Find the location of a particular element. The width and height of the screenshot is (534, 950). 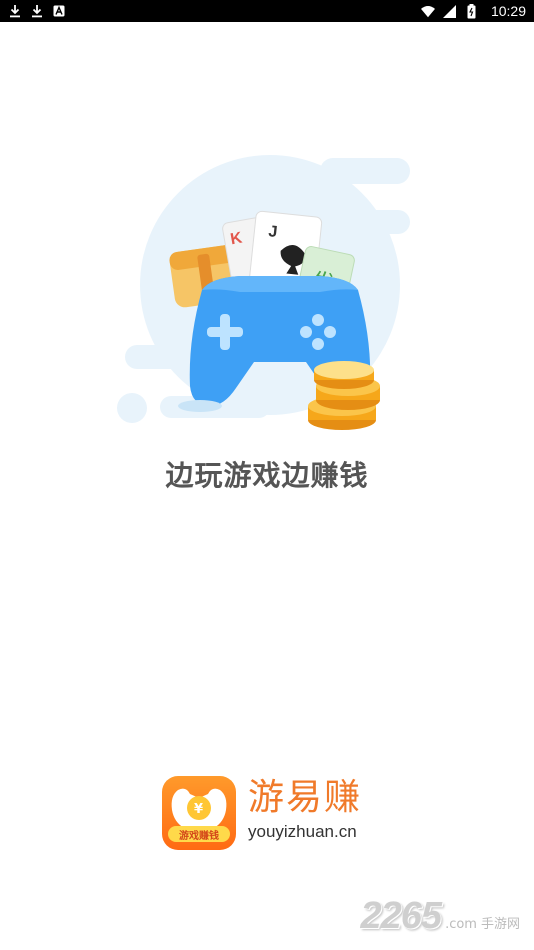

site-watermark: 2265 .com 手游网 is located at coordinates (440, 916).